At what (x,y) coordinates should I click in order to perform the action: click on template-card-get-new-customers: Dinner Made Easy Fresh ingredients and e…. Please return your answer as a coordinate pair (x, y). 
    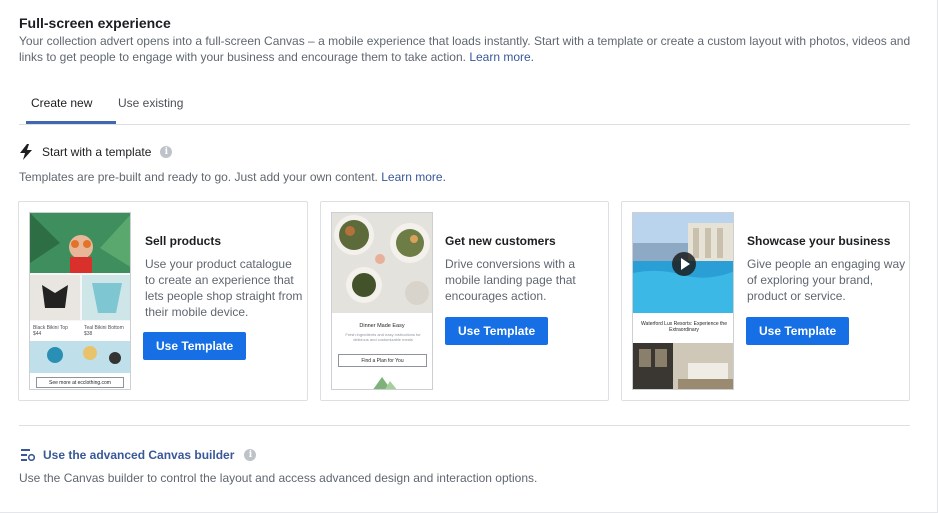
    Looking at the image, I should click on (464, 301).